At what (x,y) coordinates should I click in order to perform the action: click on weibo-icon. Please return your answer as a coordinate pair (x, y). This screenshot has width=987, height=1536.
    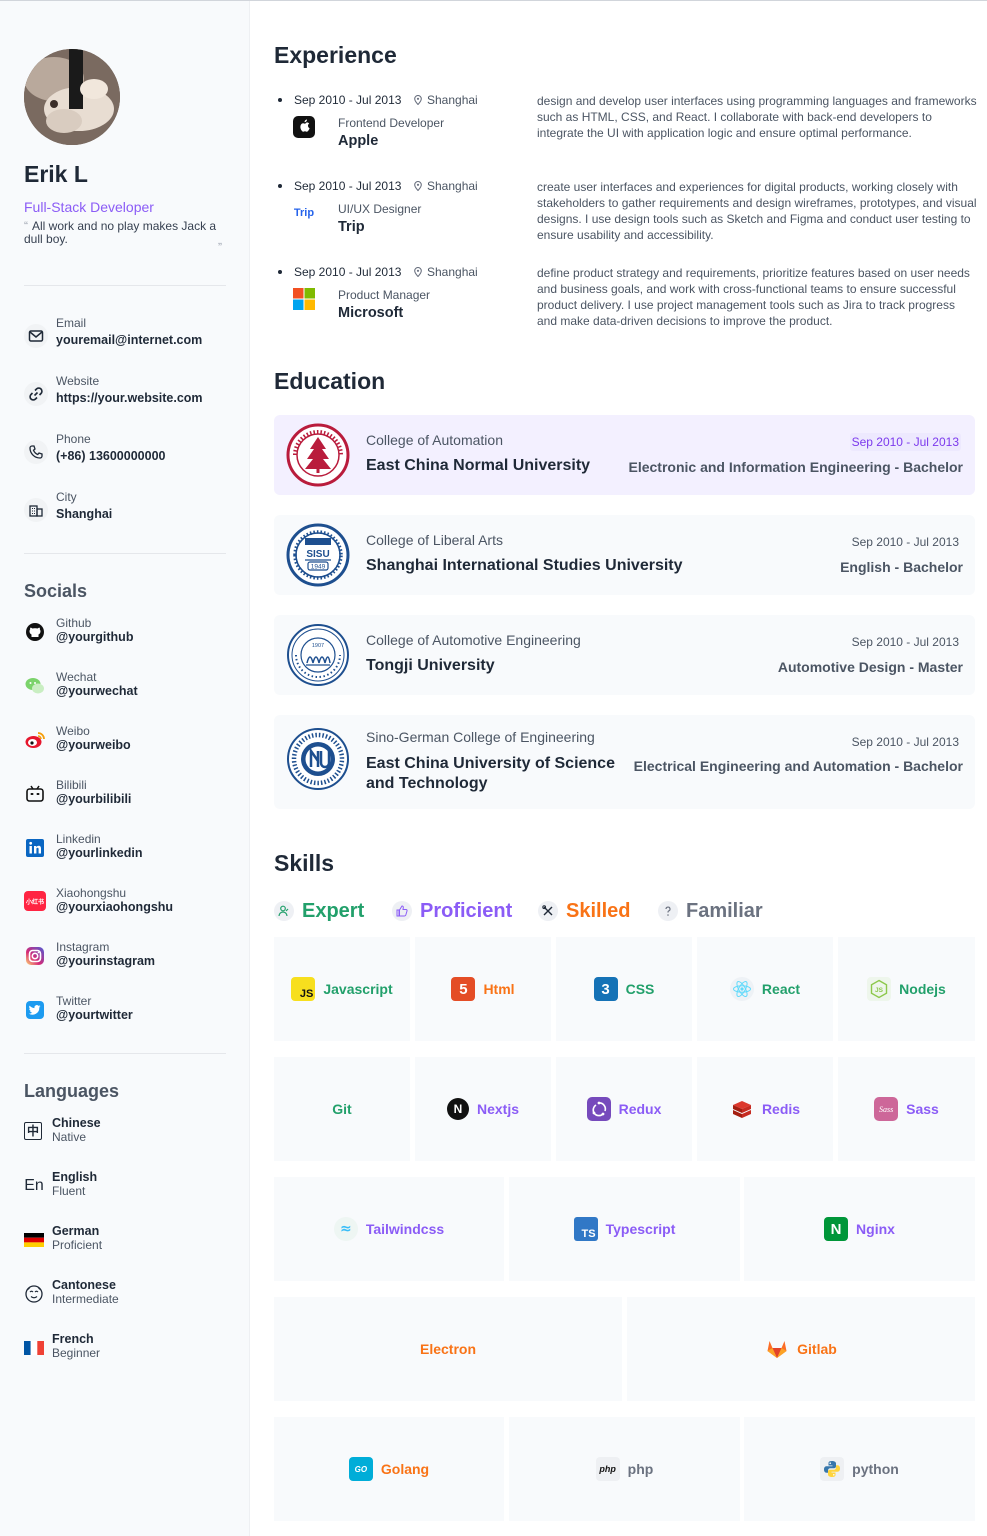
    Looking at the image, I should click on (35, 740).